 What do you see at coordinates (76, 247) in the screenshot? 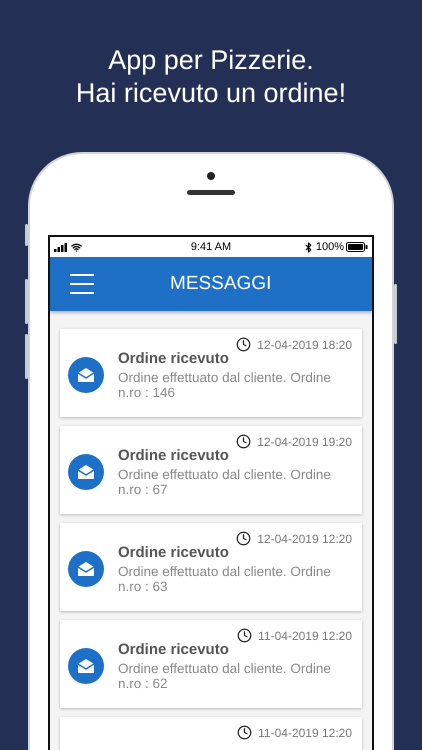
I see `wifi-icon` at bounding box center [76, 247].